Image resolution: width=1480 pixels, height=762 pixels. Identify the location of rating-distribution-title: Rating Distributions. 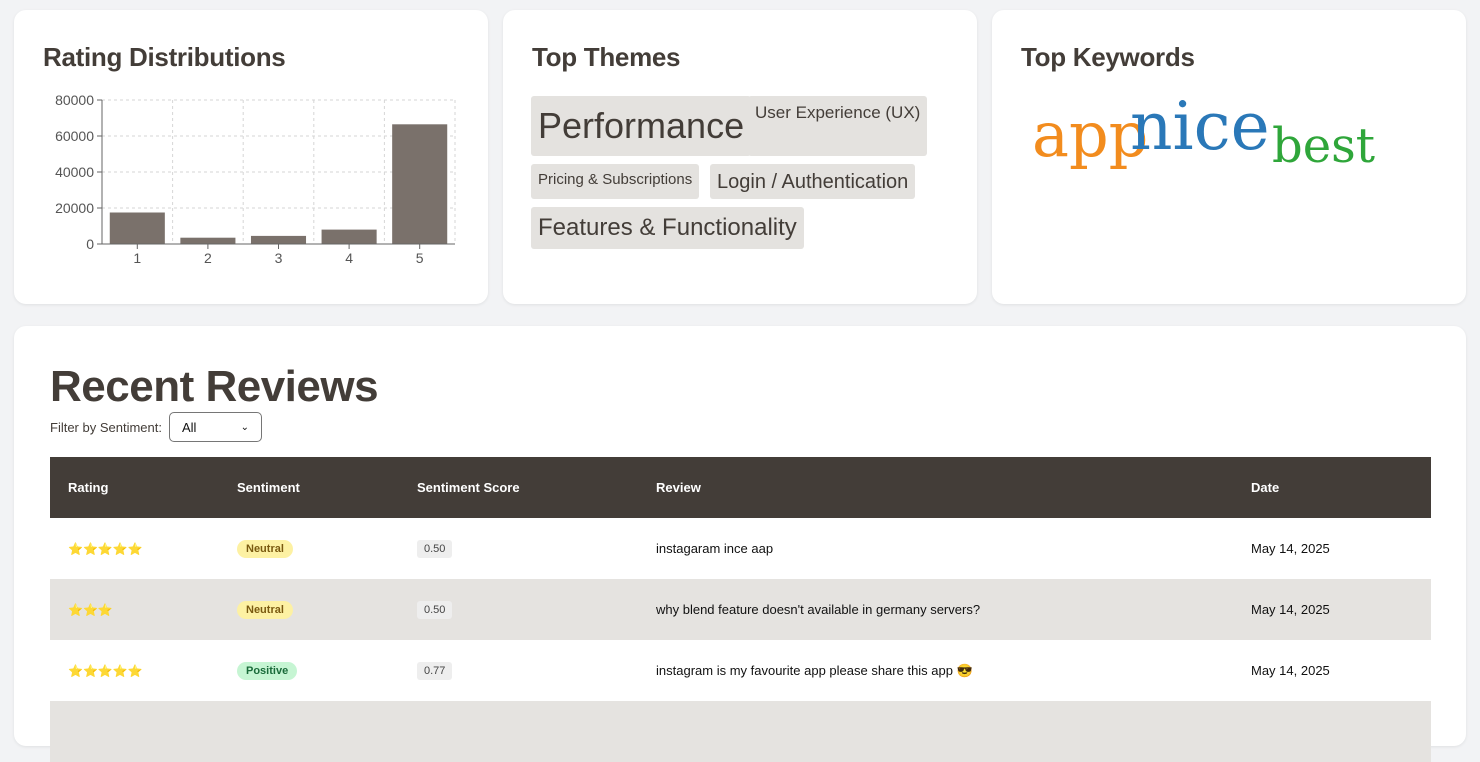
(164, 57).